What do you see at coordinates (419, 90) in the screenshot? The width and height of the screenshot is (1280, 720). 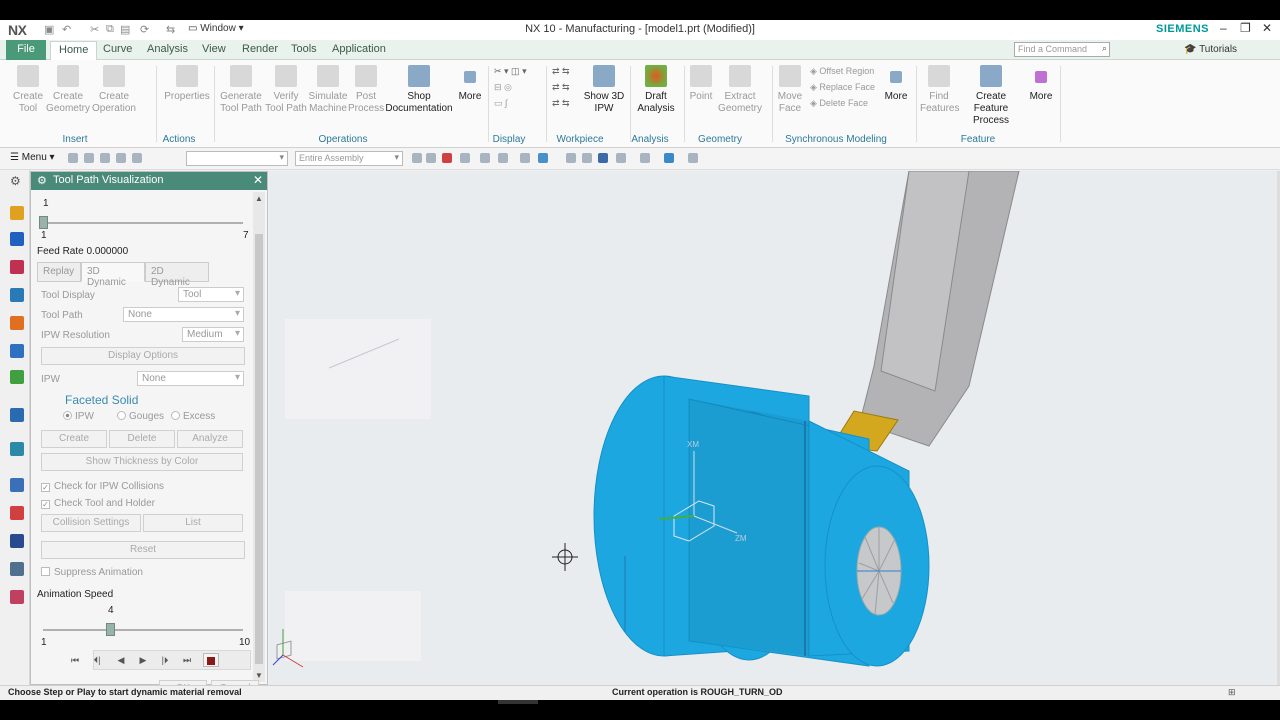 I see `shop-documentation-button: Shop Documentation` at bounding box center [419, 90].